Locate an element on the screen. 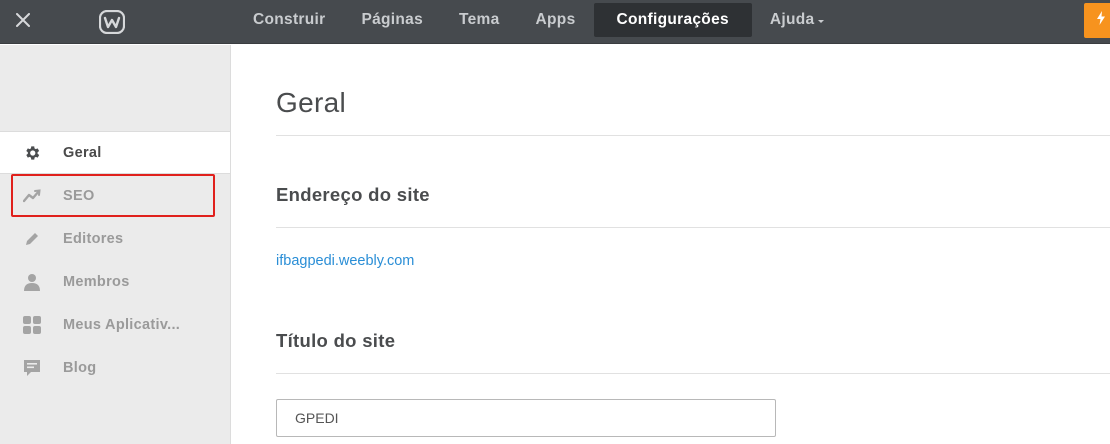 Image resolution: width=1110 pixels, height=444 pixels. gear-icon is located at coordinates (32, 153).